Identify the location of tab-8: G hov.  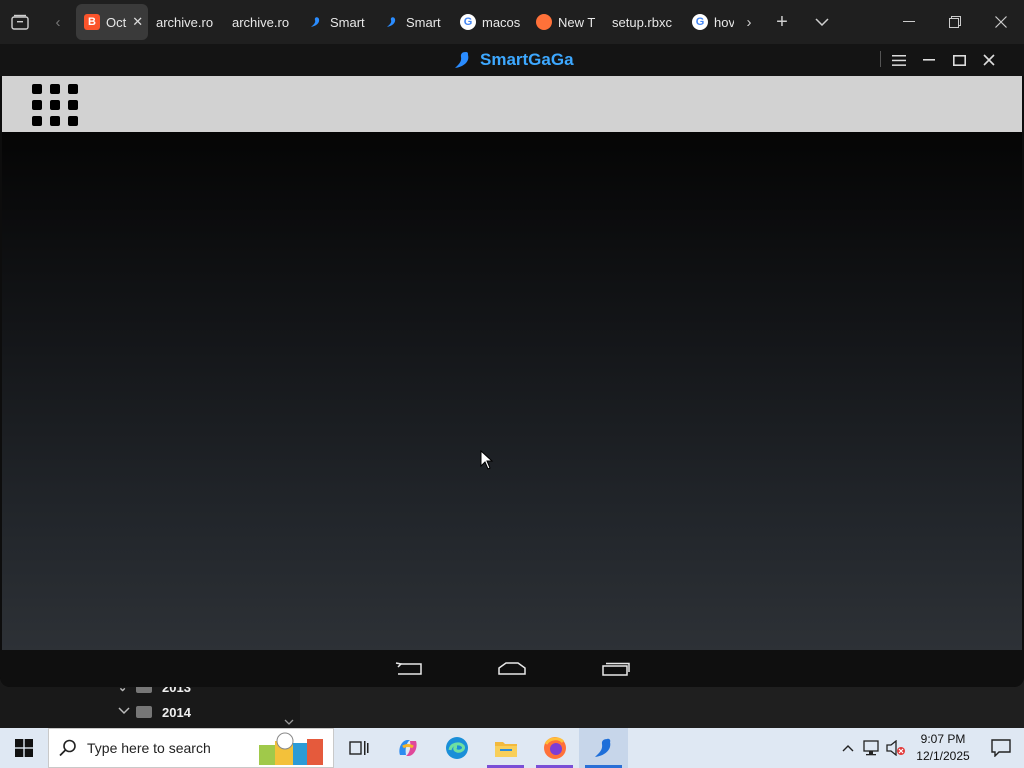
(709, 22).